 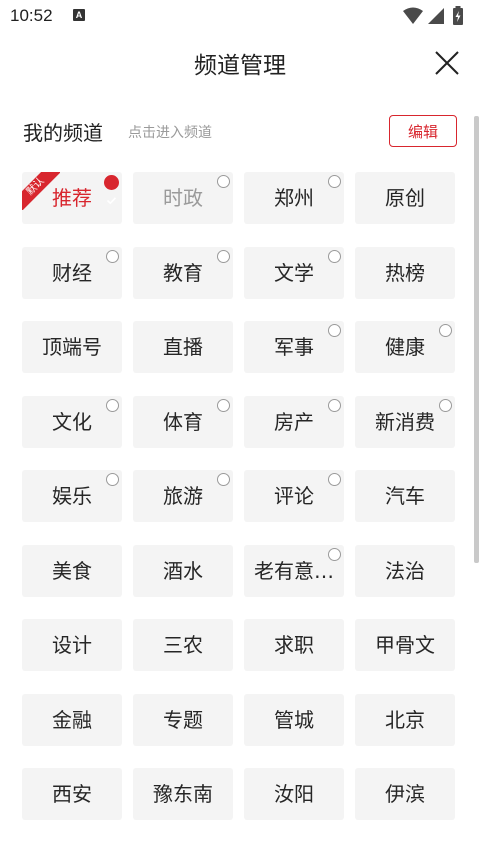 I want to click on signal-icon, so click(x=436, y=16).